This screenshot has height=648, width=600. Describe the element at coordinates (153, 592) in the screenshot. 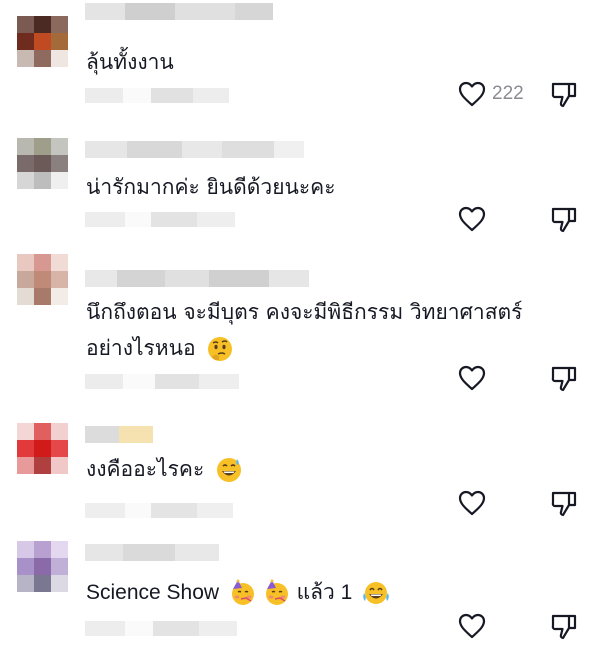

I see `comment-text-before: Science Show` at that location.